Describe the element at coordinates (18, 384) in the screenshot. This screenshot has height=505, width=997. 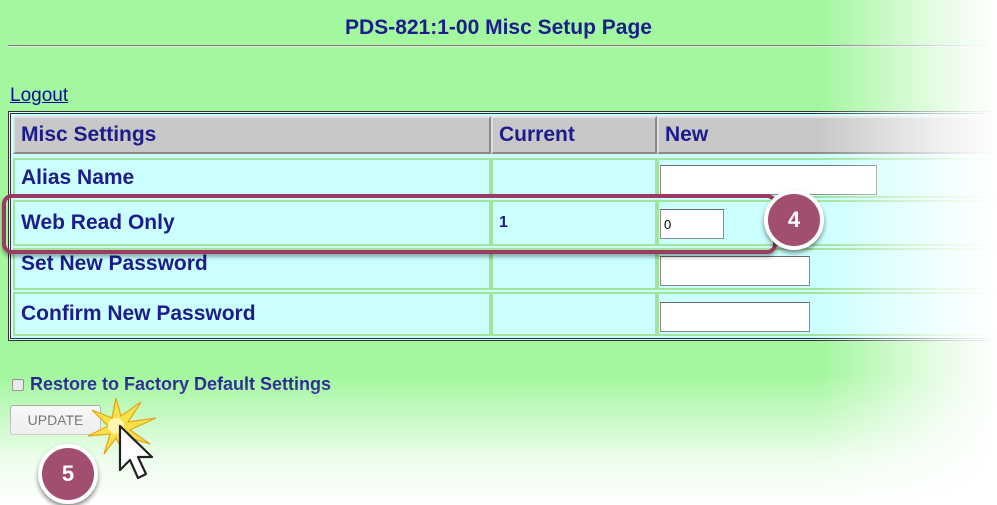
I see `restore-defaults-checkbox` at that location.